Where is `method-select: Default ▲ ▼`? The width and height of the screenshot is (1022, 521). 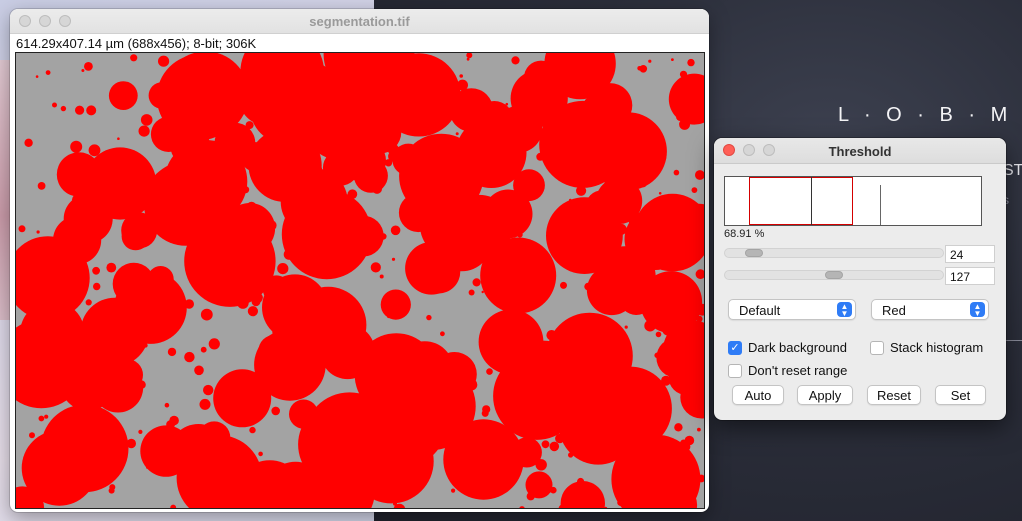 method-select: Default ▲ ▼ is located at coordinates (792, 309).